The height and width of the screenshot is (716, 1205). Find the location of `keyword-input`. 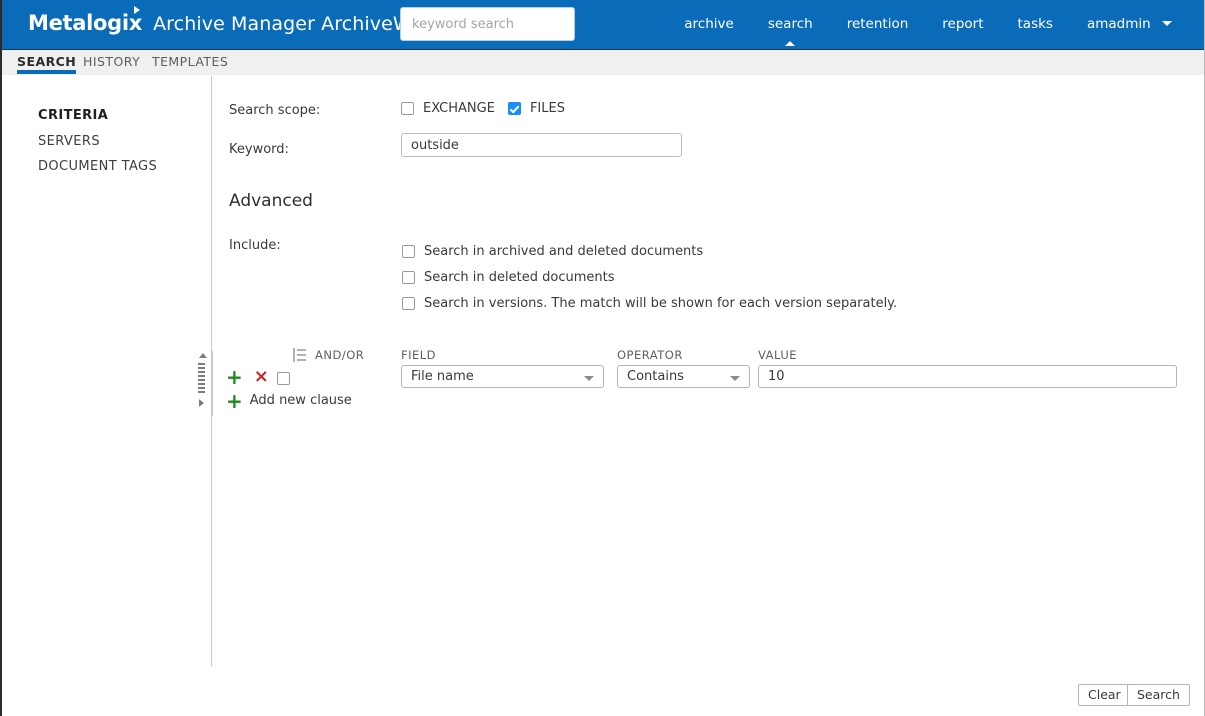

keyword-input is located at coordinates (541, 145).